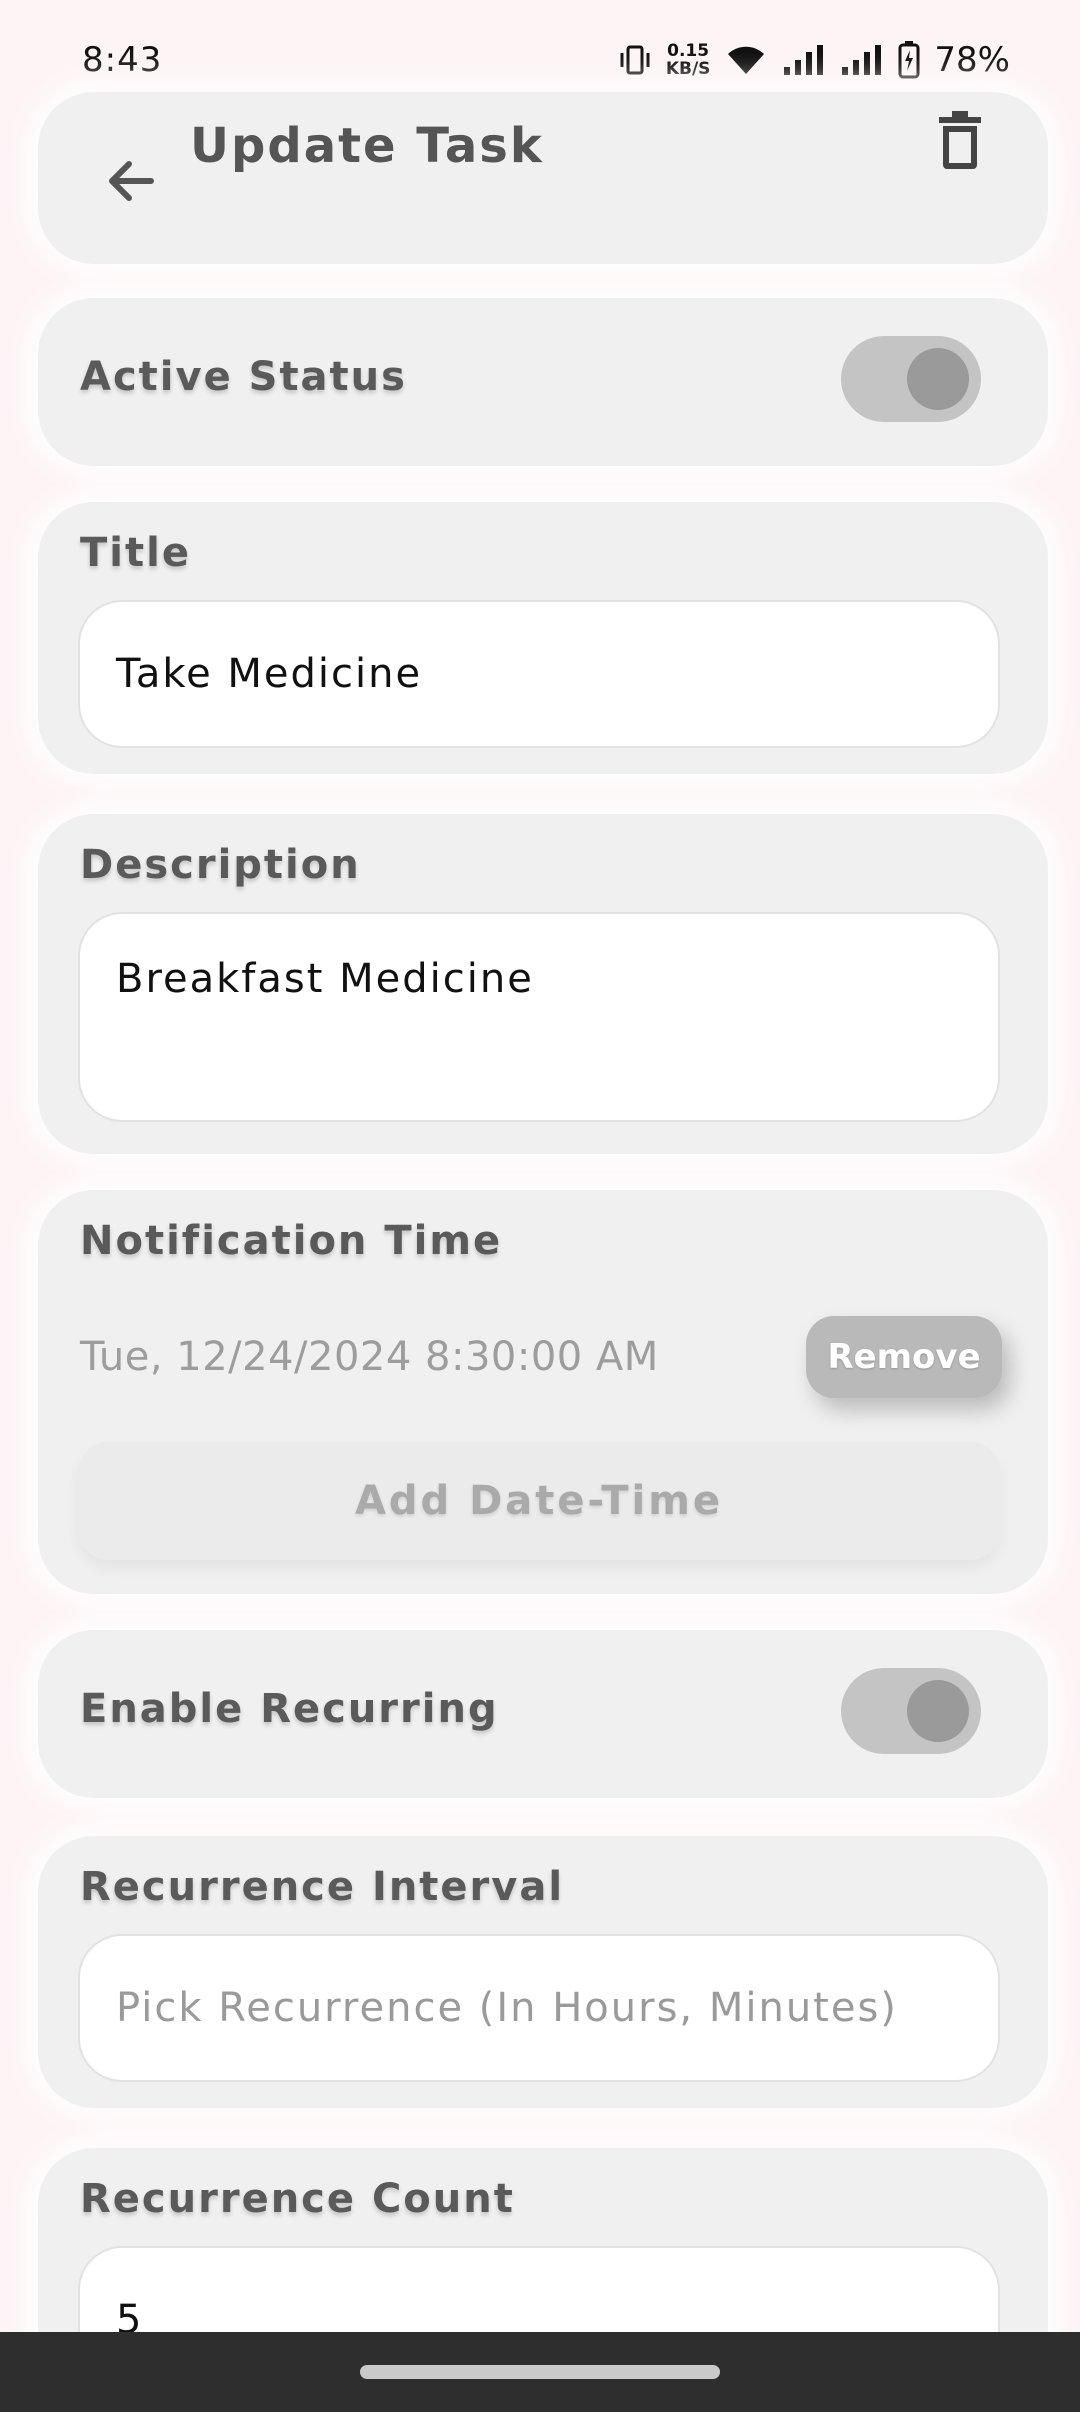 Image resolution: width=1080 pixels, height=2412 pixels. I want to click on status-icons: 0.15 KB/S 78%, so click(814, 60).